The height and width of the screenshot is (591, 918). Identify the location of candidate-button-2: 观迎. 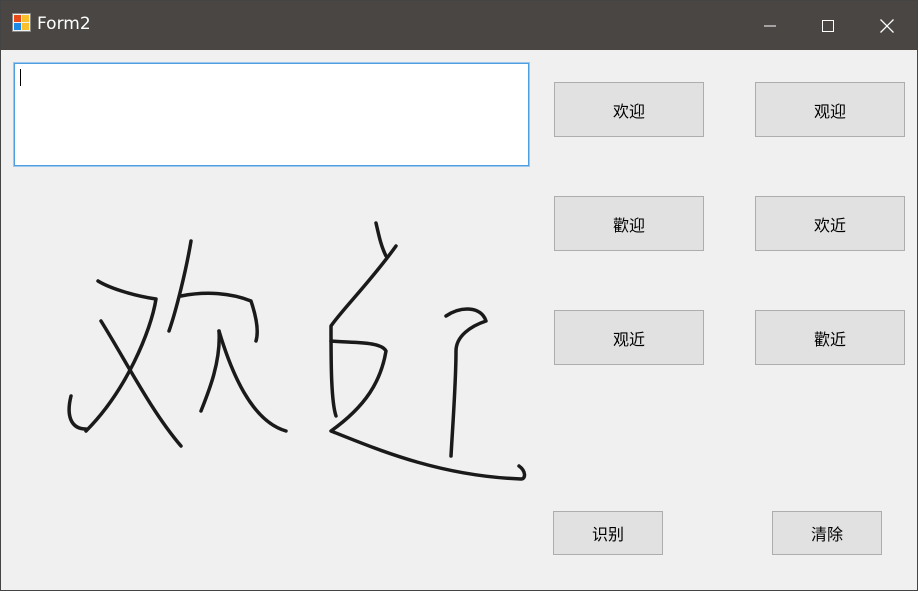
(830, 109).